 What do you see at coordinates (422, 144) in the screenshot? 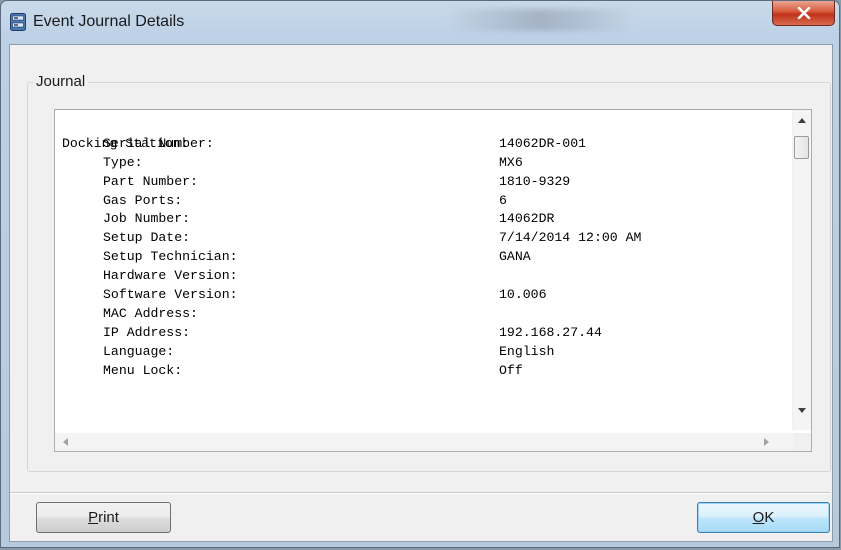
I see `journal-row: Serial Number: 14062DR-001` at bounding box center [422, 144].